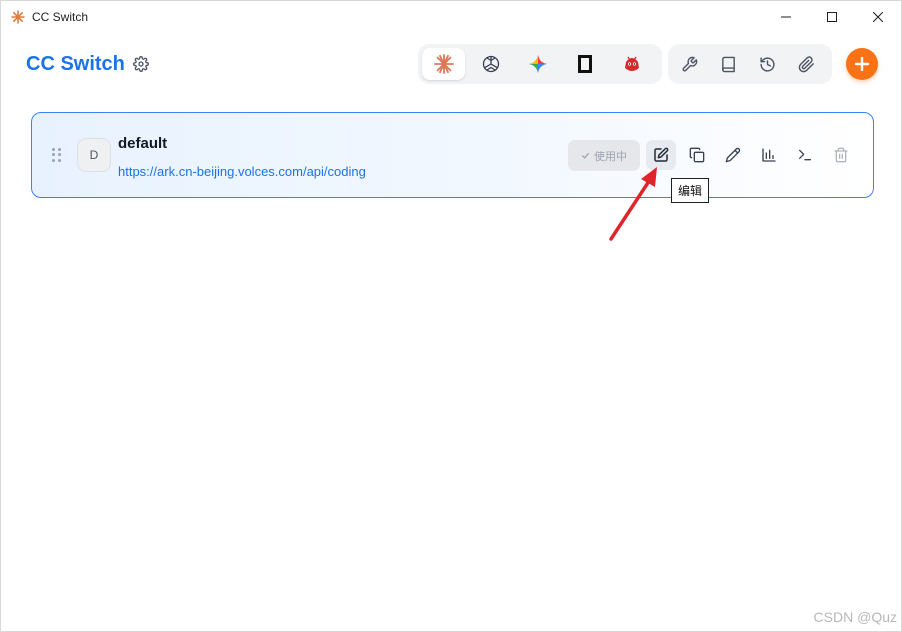 This screenshot has width=902, height=632. I want to click on minimize-icon, so click(786, 16).